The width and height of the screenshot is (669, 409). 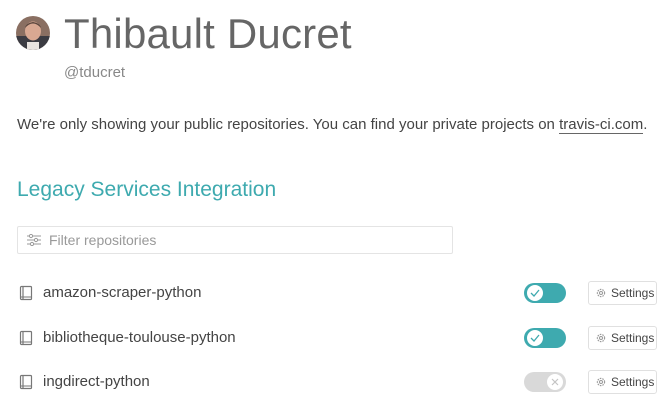 What do you see at coordinates (95, 72) in the screenshot?
I see `profile-handle: @tducret` at bounding box center [95, 72].